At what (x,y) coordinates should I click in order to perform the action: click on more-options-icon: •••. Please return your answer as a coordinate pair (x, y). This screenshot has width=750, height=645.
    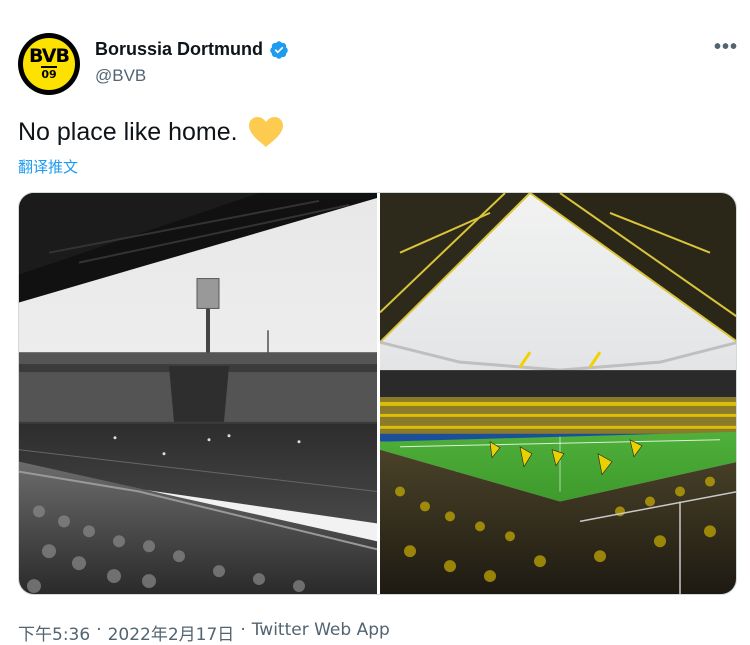
    Looking at the image, I should click on (726, 47).